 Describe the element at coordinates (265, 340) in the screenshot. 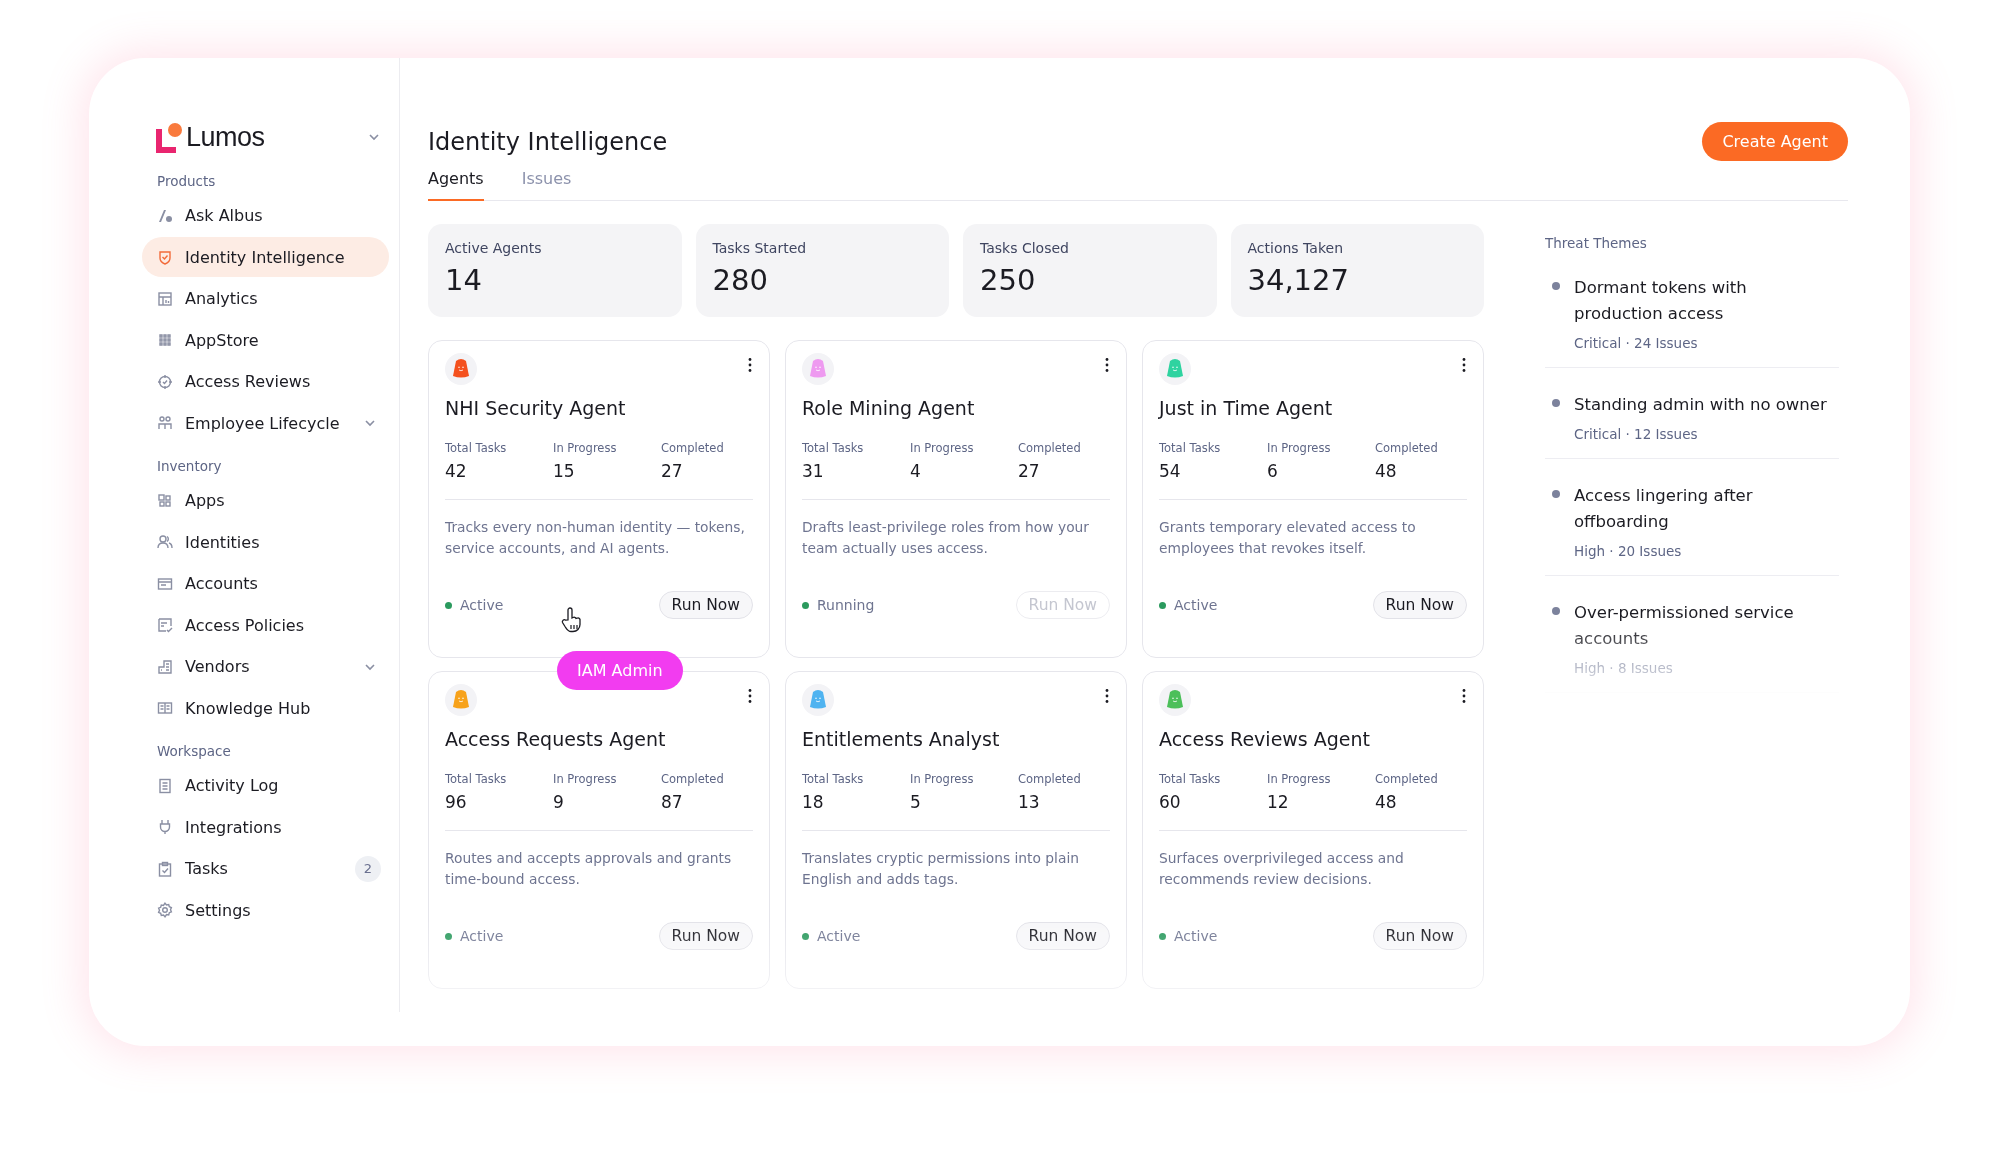

I see `sidebar-item: AppStore` at that location.